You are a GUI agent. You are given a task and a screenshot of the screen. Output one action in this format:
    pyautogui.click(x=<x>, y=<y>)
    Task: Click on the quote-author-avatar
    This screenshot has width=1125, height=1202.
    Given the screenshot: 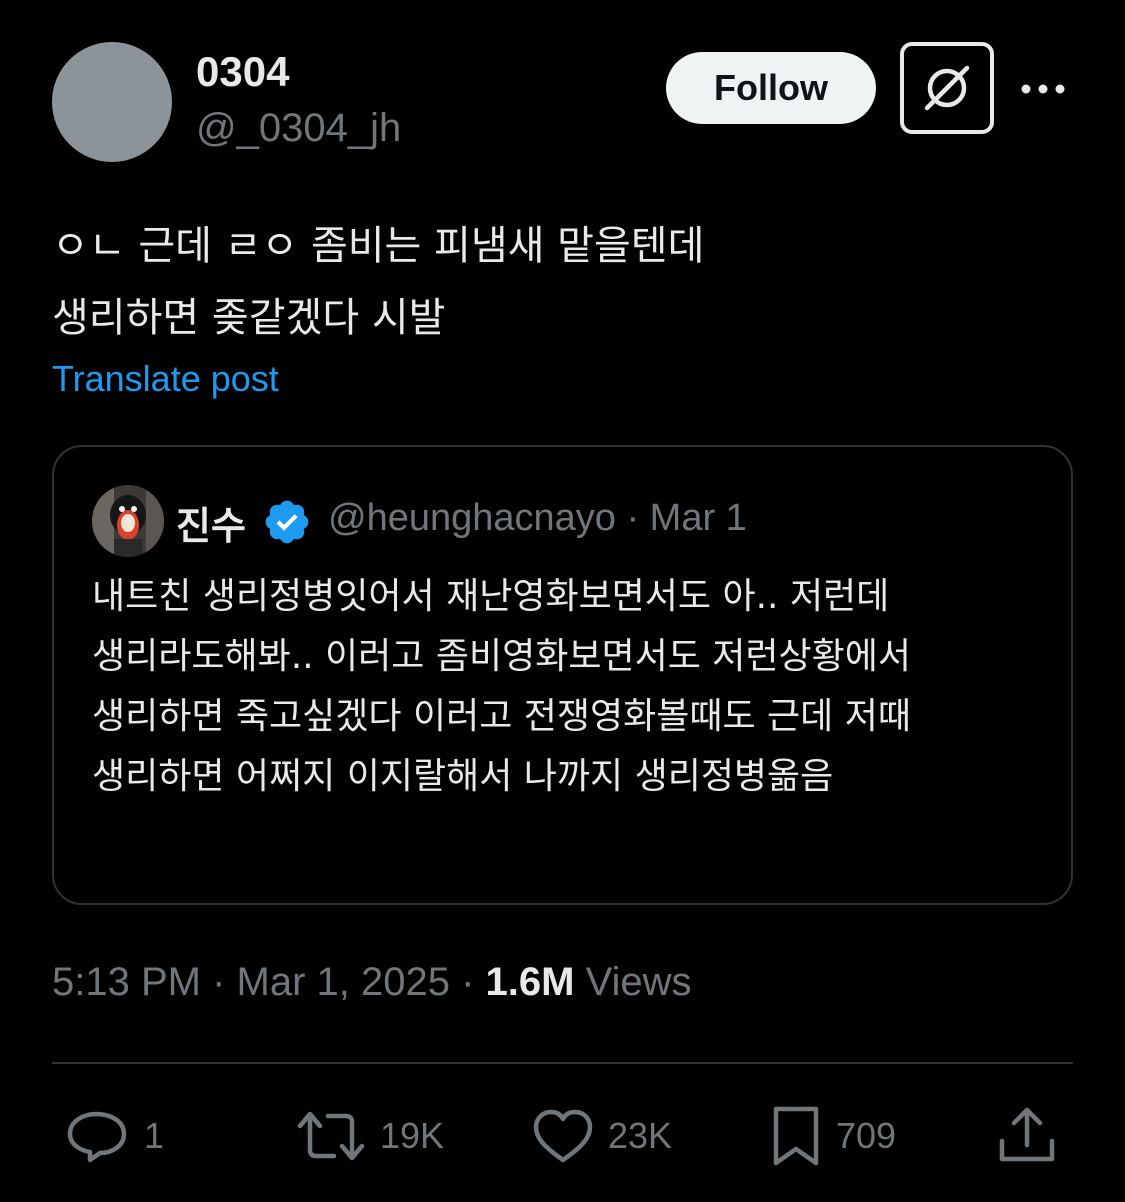 What is the action you would take?
    pyautogui.click(x=128, y=521)
    